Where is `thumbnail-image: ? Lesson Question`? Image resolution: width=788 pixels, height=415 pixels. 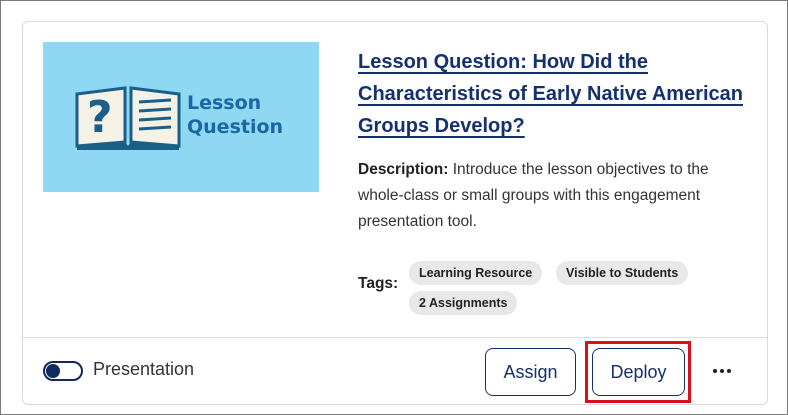
thumbnail-image: ? Lesson Question is located at coordinates (181, 117).